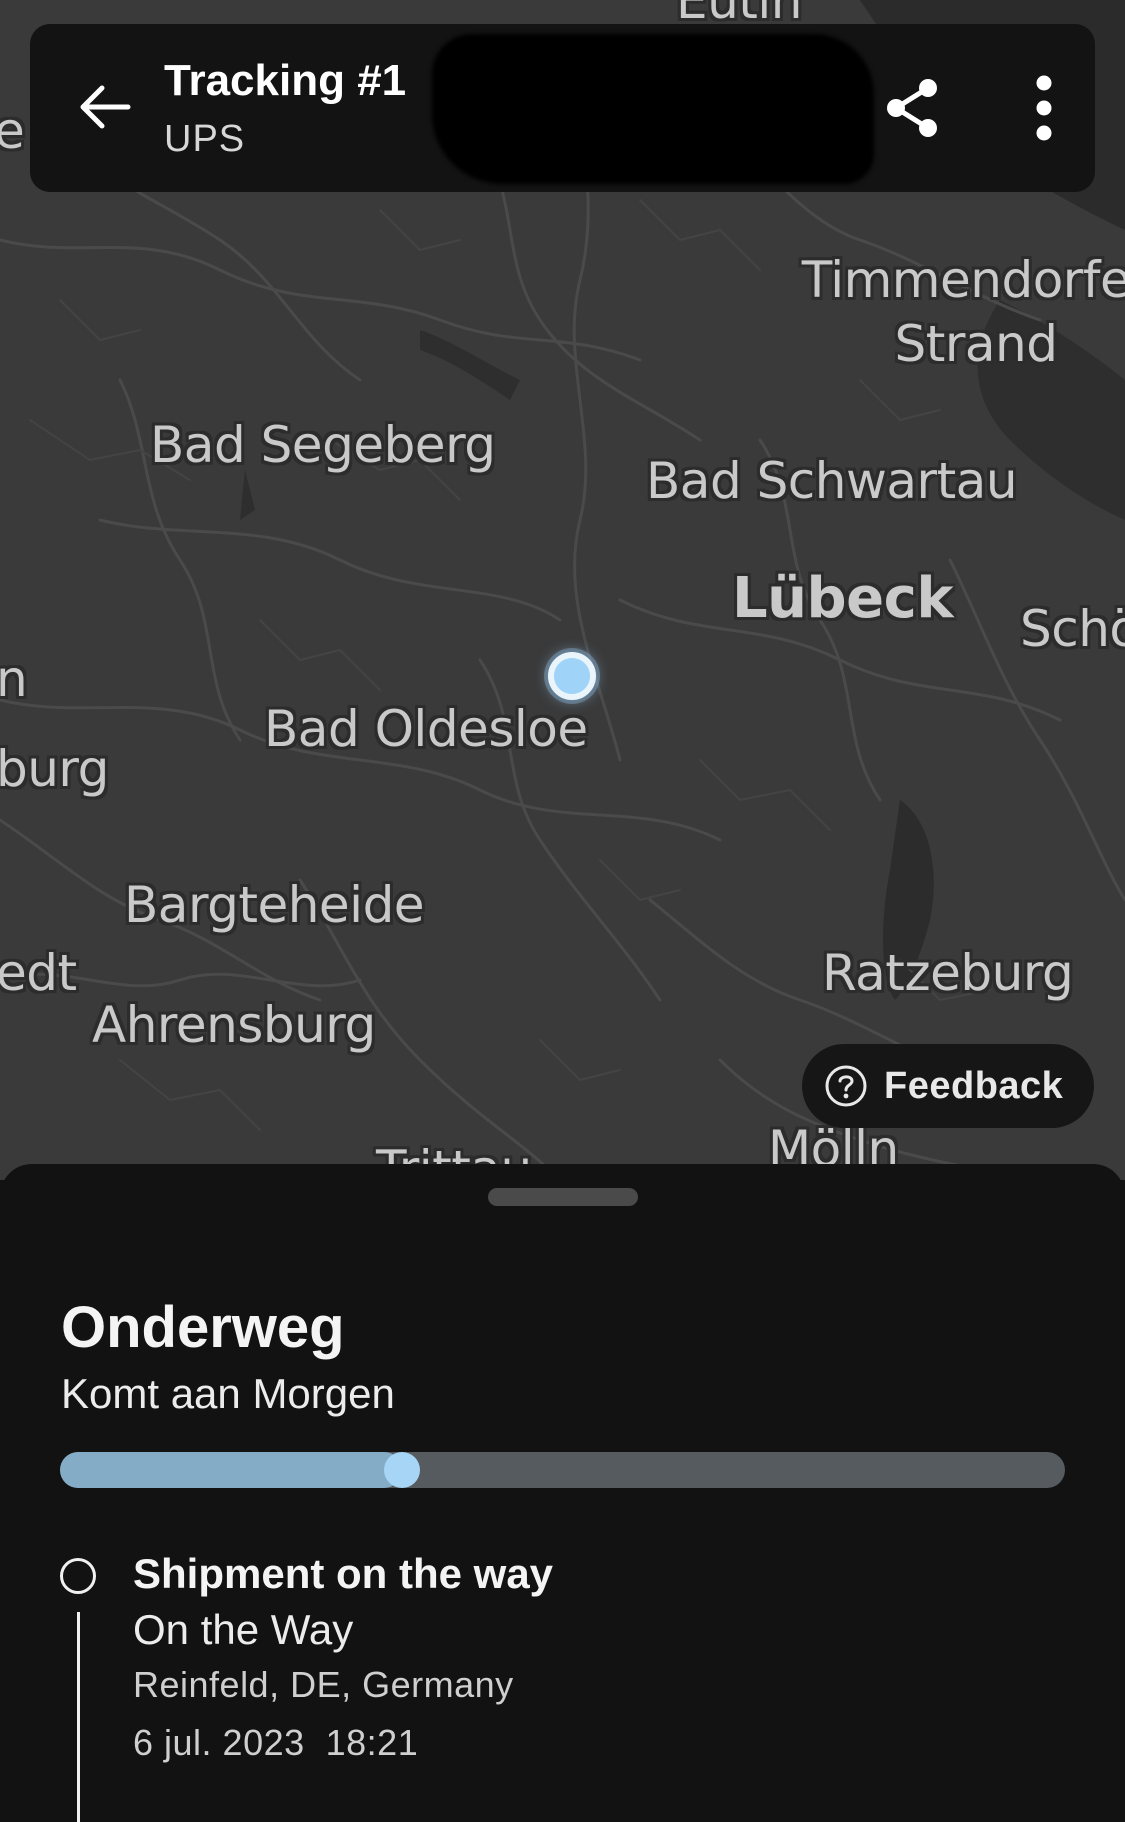 The image size is (1125, 1822). I want to click on share-icon, so click(912, 110).